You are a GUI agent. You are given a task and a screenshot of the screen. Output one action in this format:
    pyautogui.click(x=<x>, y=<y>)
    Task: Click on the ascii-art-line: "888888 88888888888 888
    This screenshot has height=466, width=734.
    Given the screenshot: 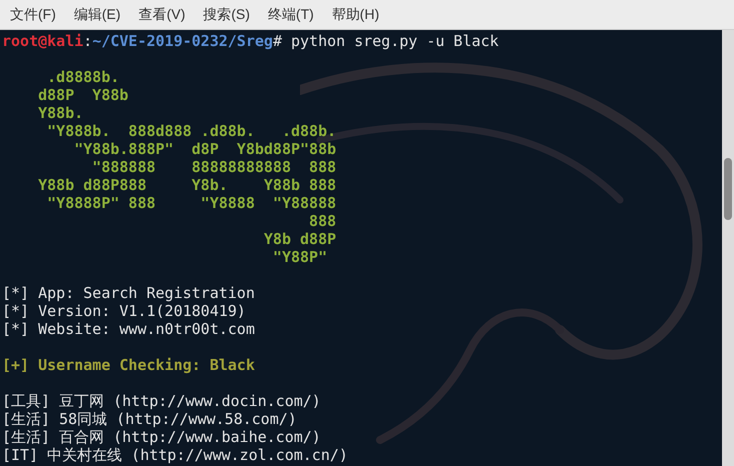 What is the action you would take?
    pyautogui.click(x=213, y=167)
    